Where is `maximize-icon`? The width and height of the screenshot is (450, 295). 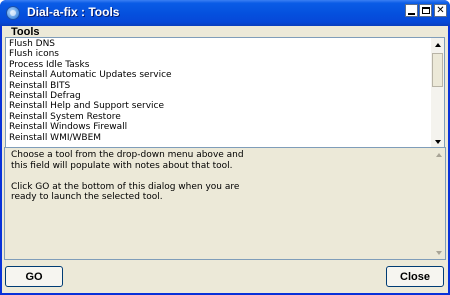
maximize-icon is located at coordinates (425, 10).